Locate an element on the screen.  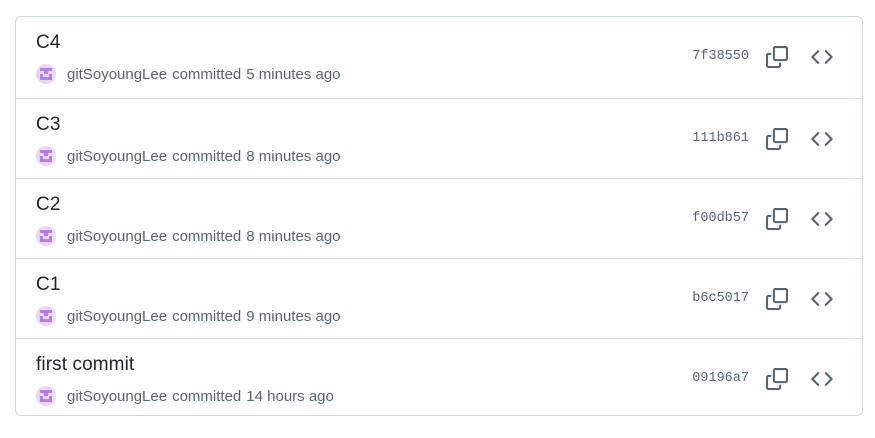
commit-sha-link: 7f38550 is located at coordinates (720, 56).